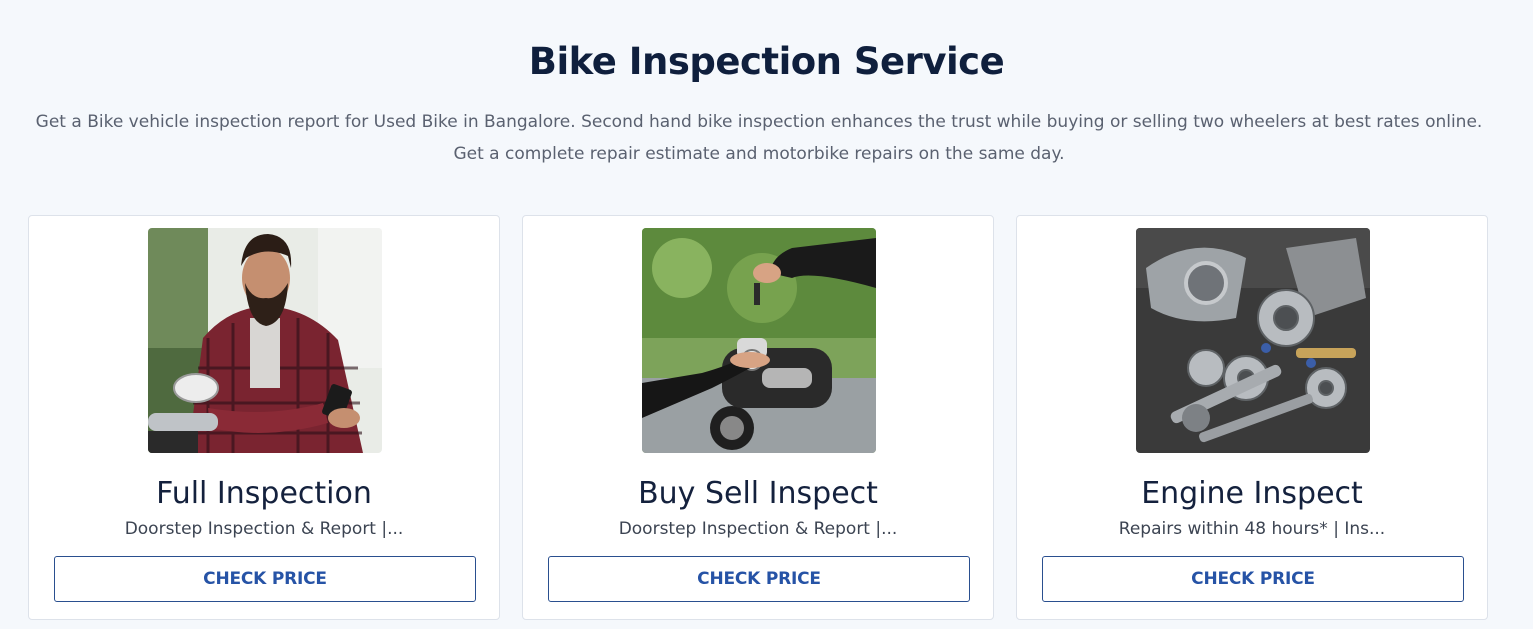 This screenshot has height=629, width=1533. What do you see at coordinates (1252, 493) in the screenshot?
I see `card-title: Engine Inspect` at bounding box center [1252, 493].